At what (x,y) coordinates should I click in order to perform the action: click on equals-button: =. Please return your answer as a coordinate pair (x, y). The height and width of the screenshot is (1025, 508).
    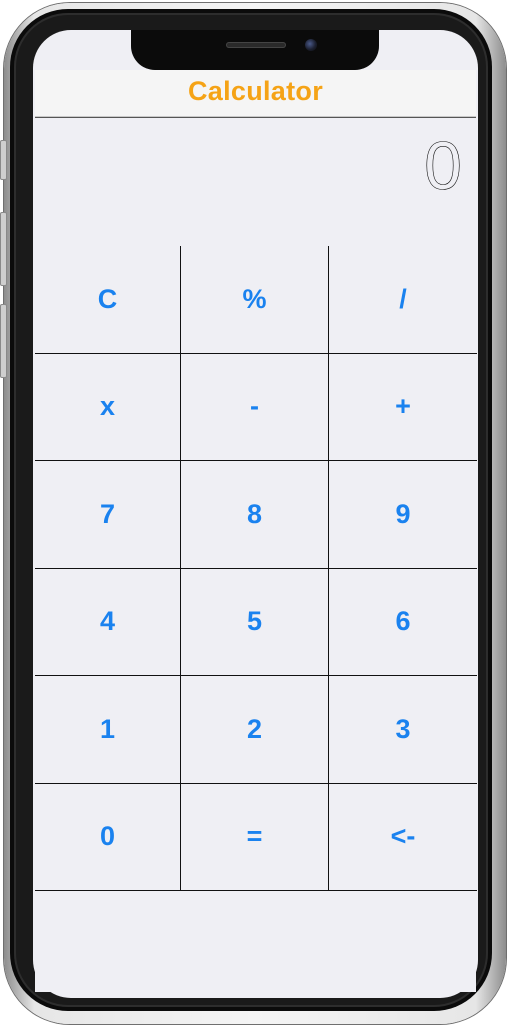
    Looking at the image, I should click on (255, 837).